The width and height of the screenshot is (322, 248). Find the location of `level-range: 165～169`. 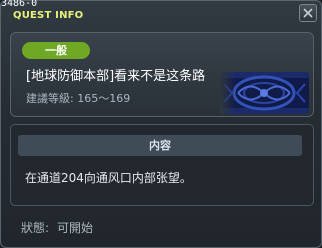

level-range: 165～169 is located at coordinates (104, 98).